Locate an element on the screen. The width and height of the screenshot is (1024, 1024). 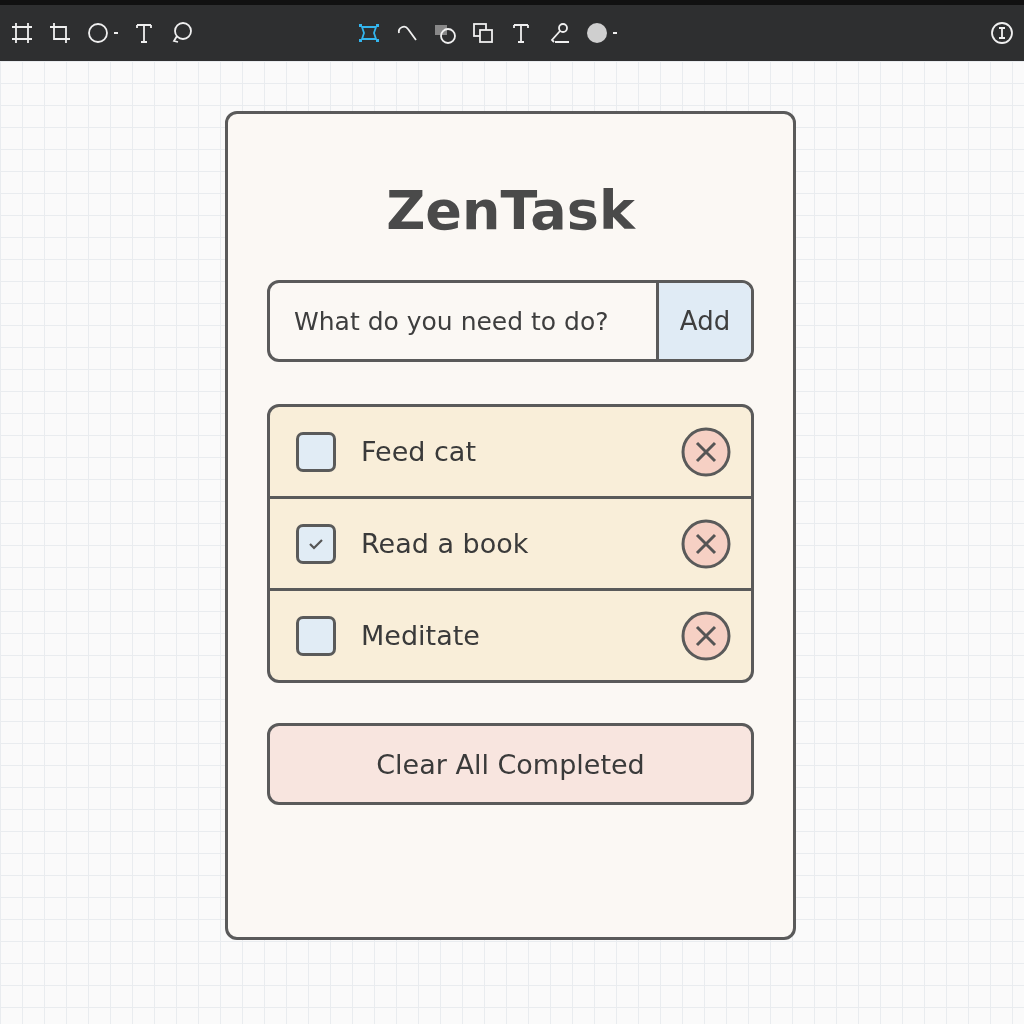
task-label: Feed cat is located at coordinates (419, 451).